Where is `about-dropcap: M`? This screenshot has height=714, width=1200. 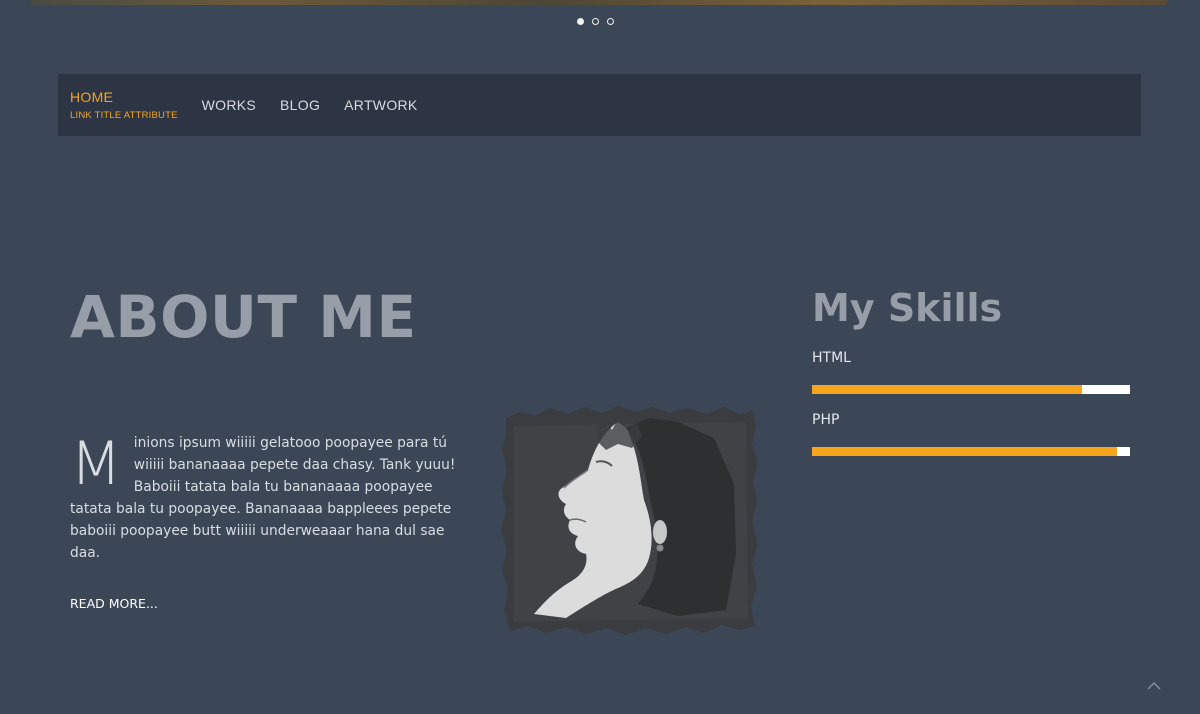 about-dropcap: M is located at coordinates (96, 464).